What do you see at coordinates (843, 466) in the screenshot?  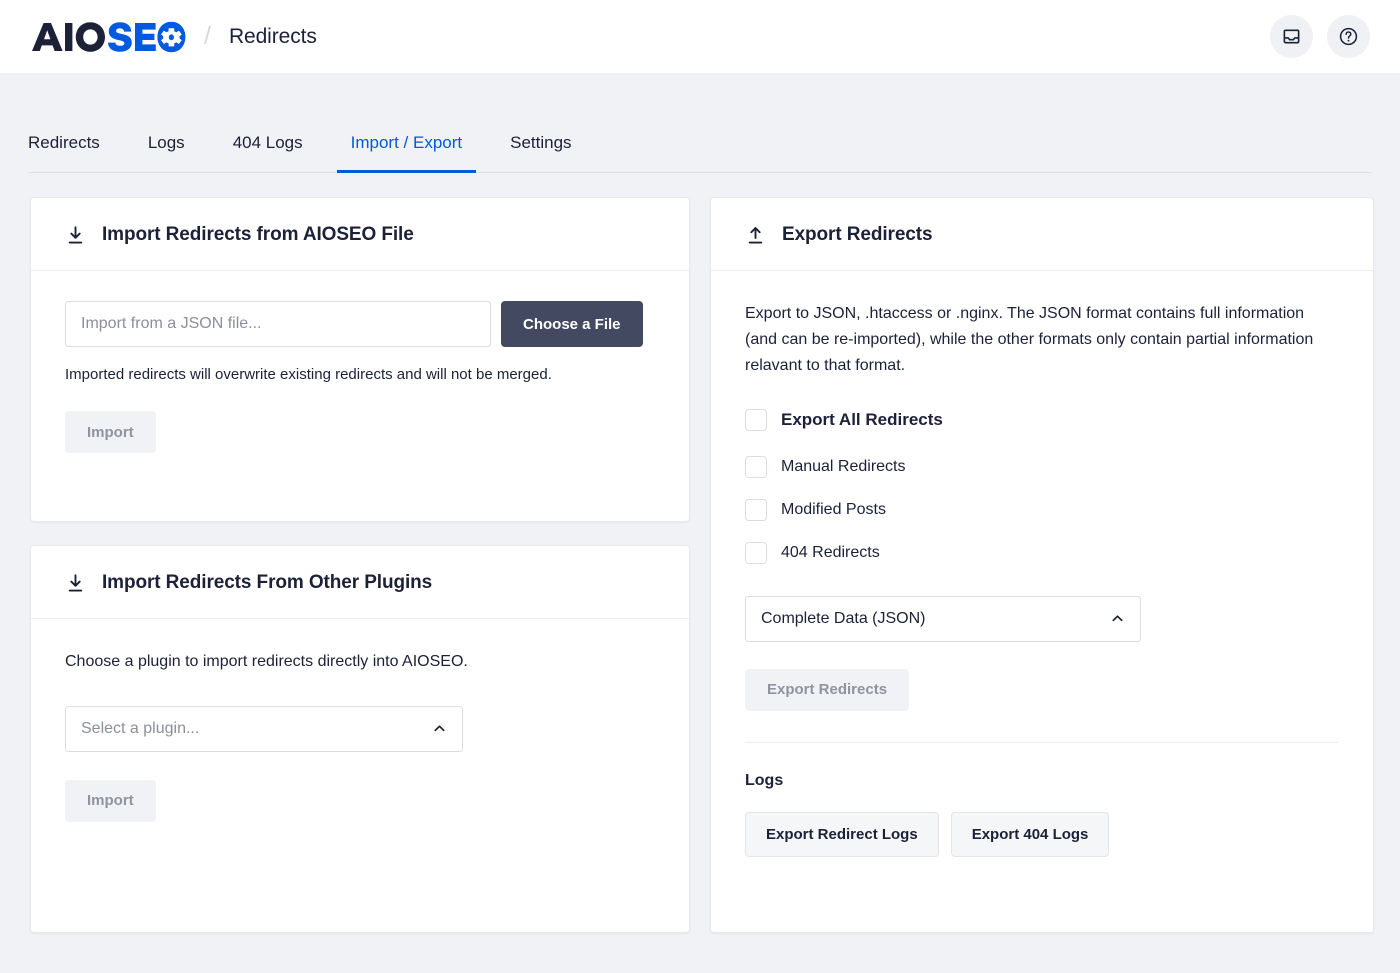 I see `checkbox-label: Manual Redirects` at bounding box center [843, 466].